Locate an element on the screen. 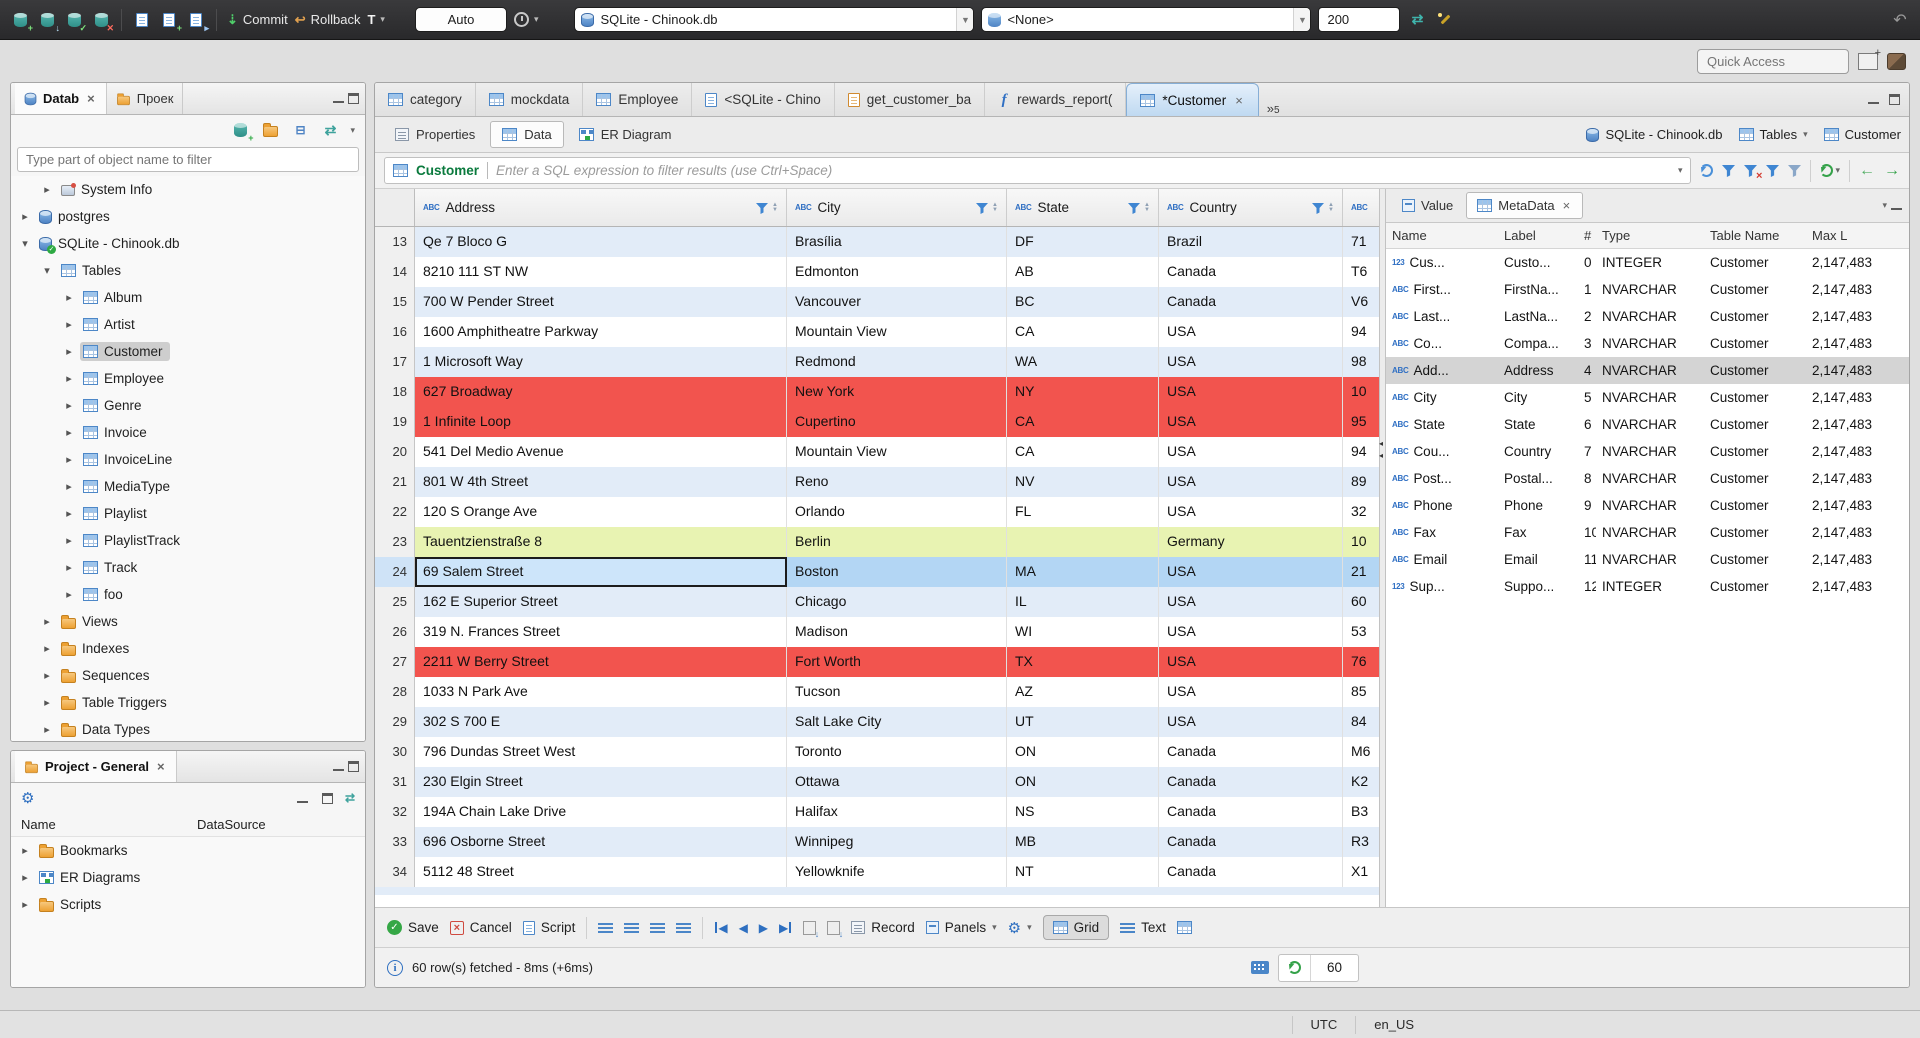 Image resolution: width=1920 pixels, height=1038 pixels. metadata-cell-number: 7 is located at coordinates (1587, 451).